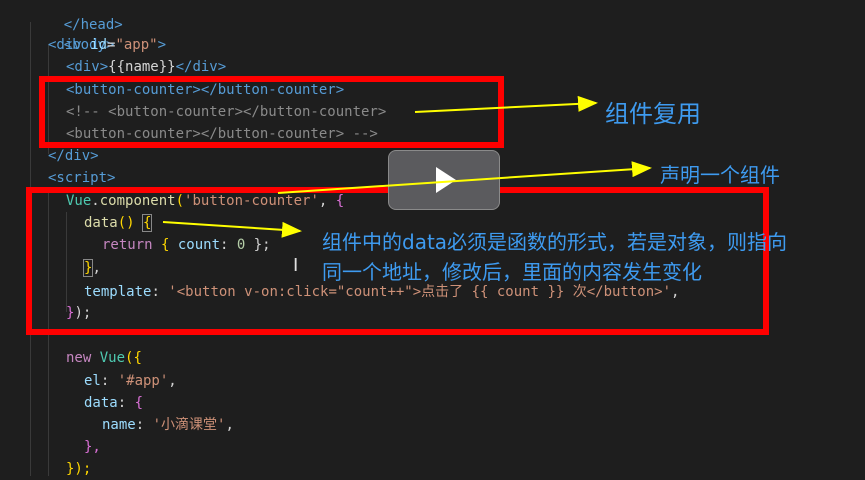  I want to click on arrow-declare, so click(464, 177).